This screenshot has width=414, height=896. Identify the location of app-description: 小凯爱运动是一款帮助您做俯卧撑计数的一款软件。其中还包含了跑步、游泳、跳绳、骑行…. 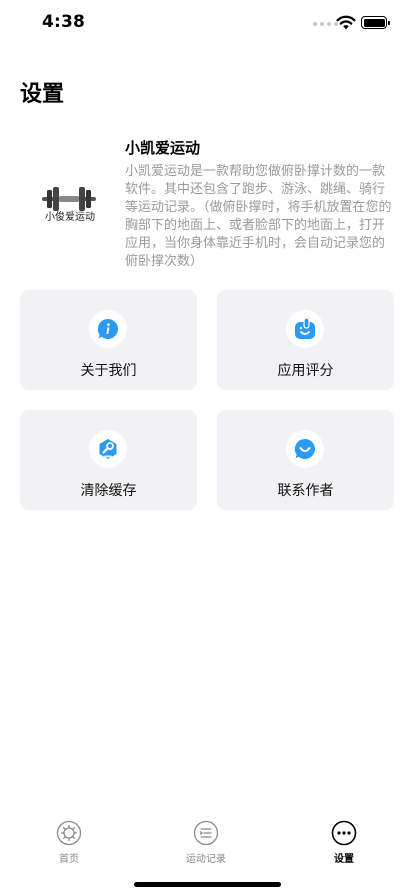
(258, 216).